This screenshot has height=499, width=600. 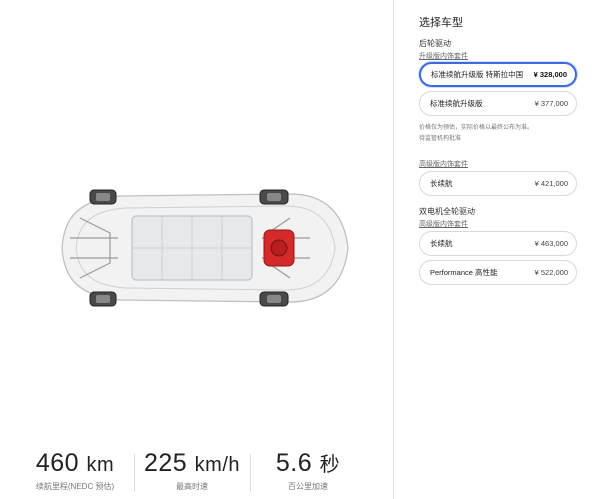 What do you see at coordinates (441, 23) in the screenshot?
I see `panel-title: 选择车型` at bounding box center [441, 23].